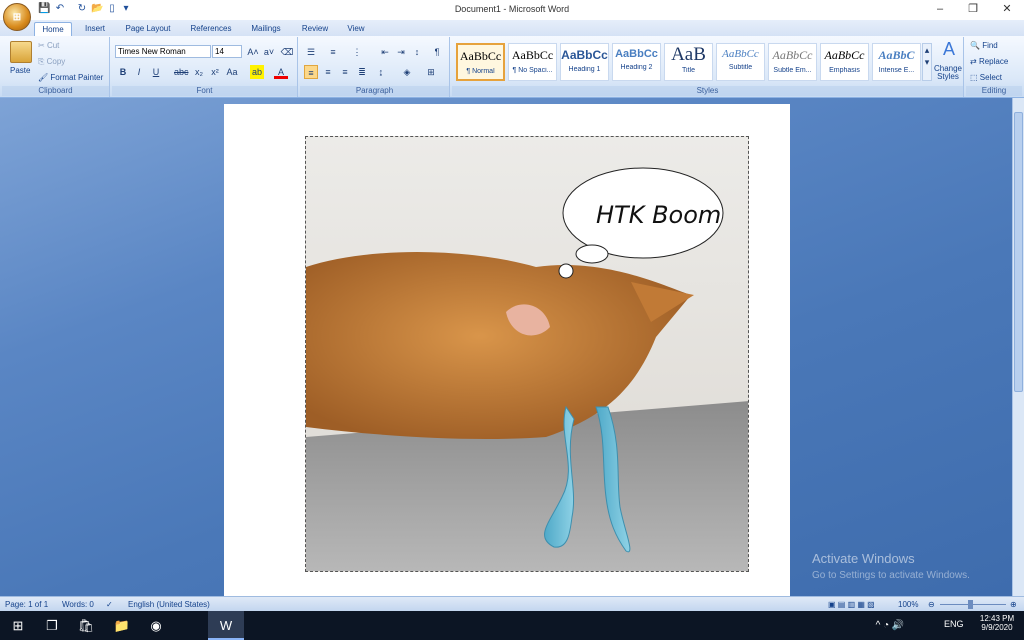 This screenshot has width=1024, height=640. I want to click on task-view-icon: ❐, so click(52, 625).